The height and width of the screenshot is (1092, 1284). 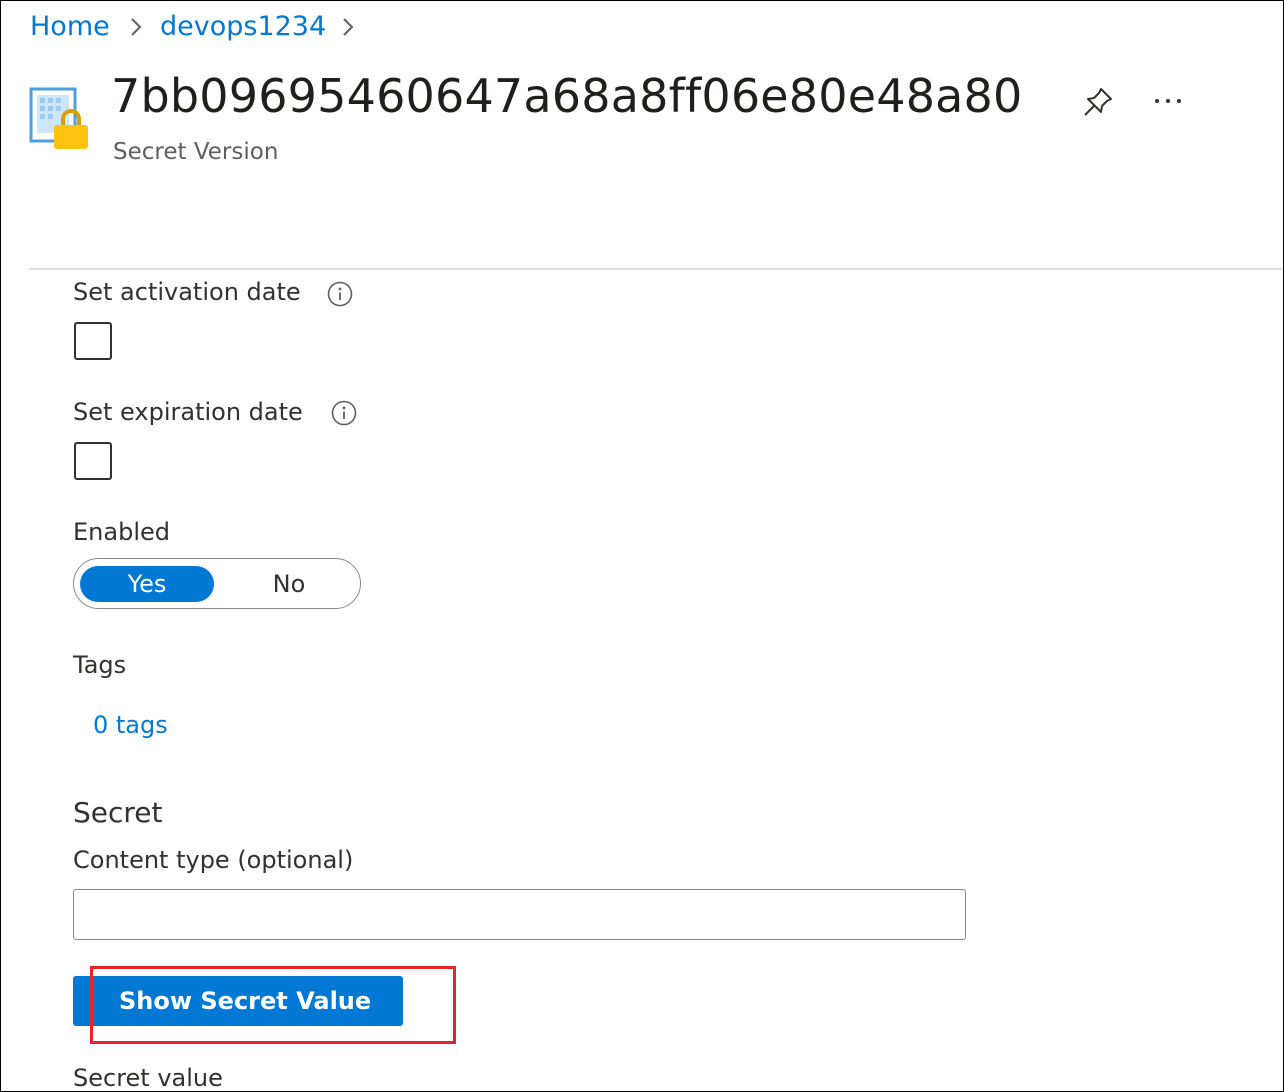 I want to click on pin-icon, so click(x=1098, y=102).